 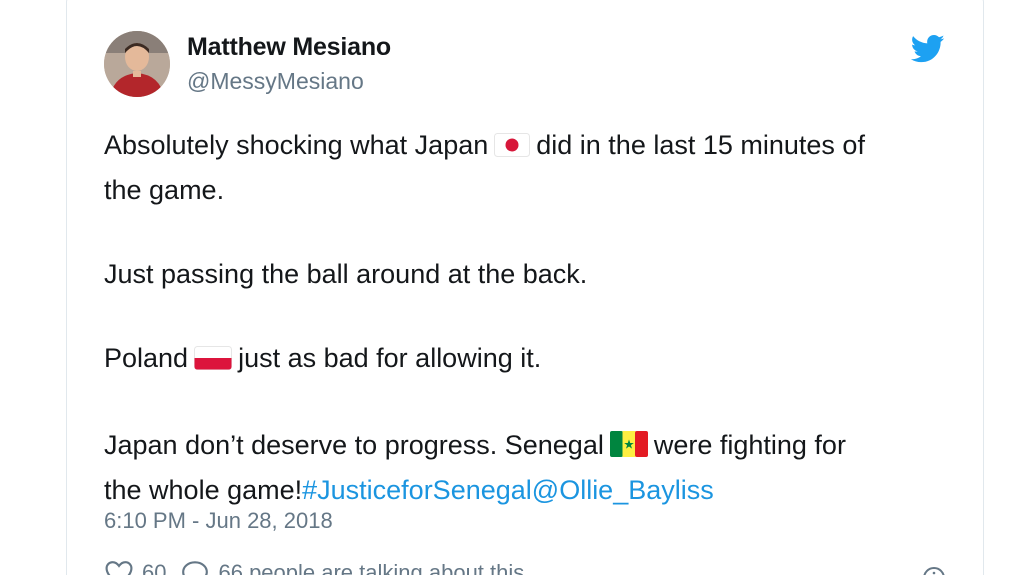 I want to click on avatar, so click(x=137, y=64).